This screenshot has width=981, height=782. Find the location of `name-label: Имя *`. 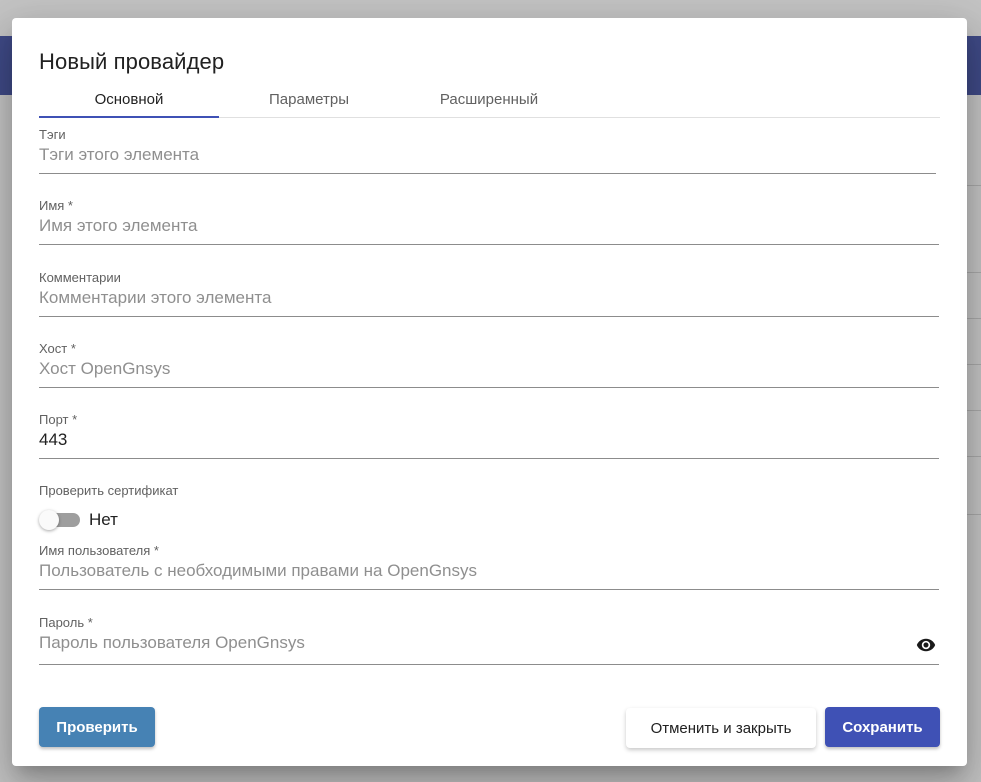

name-label: Имя * is located at coordinates (56, 205).